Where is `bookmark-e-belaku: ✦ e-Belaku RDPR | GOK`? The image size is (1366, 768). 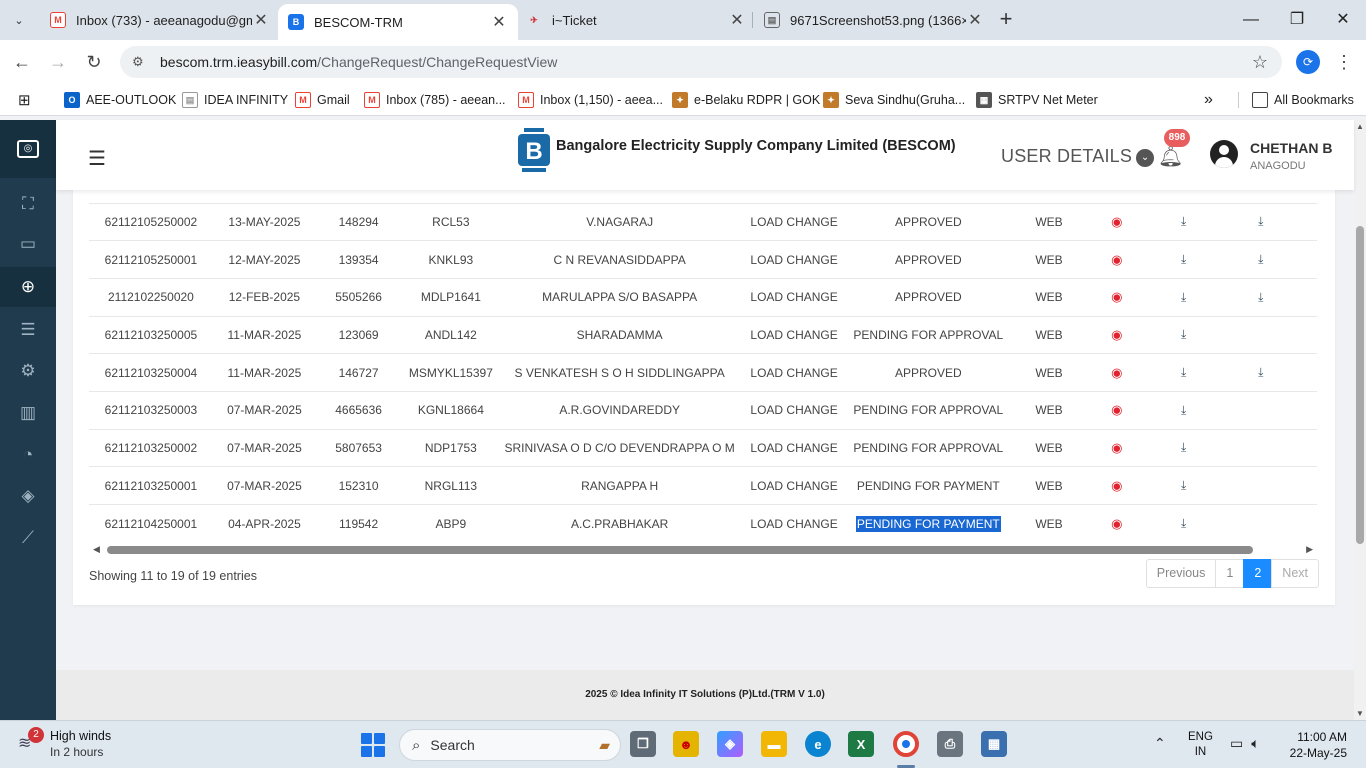 bookmark-e-belaku: ✦ e-Belaku RDPR | GOK is located at coordinates (746, 100).